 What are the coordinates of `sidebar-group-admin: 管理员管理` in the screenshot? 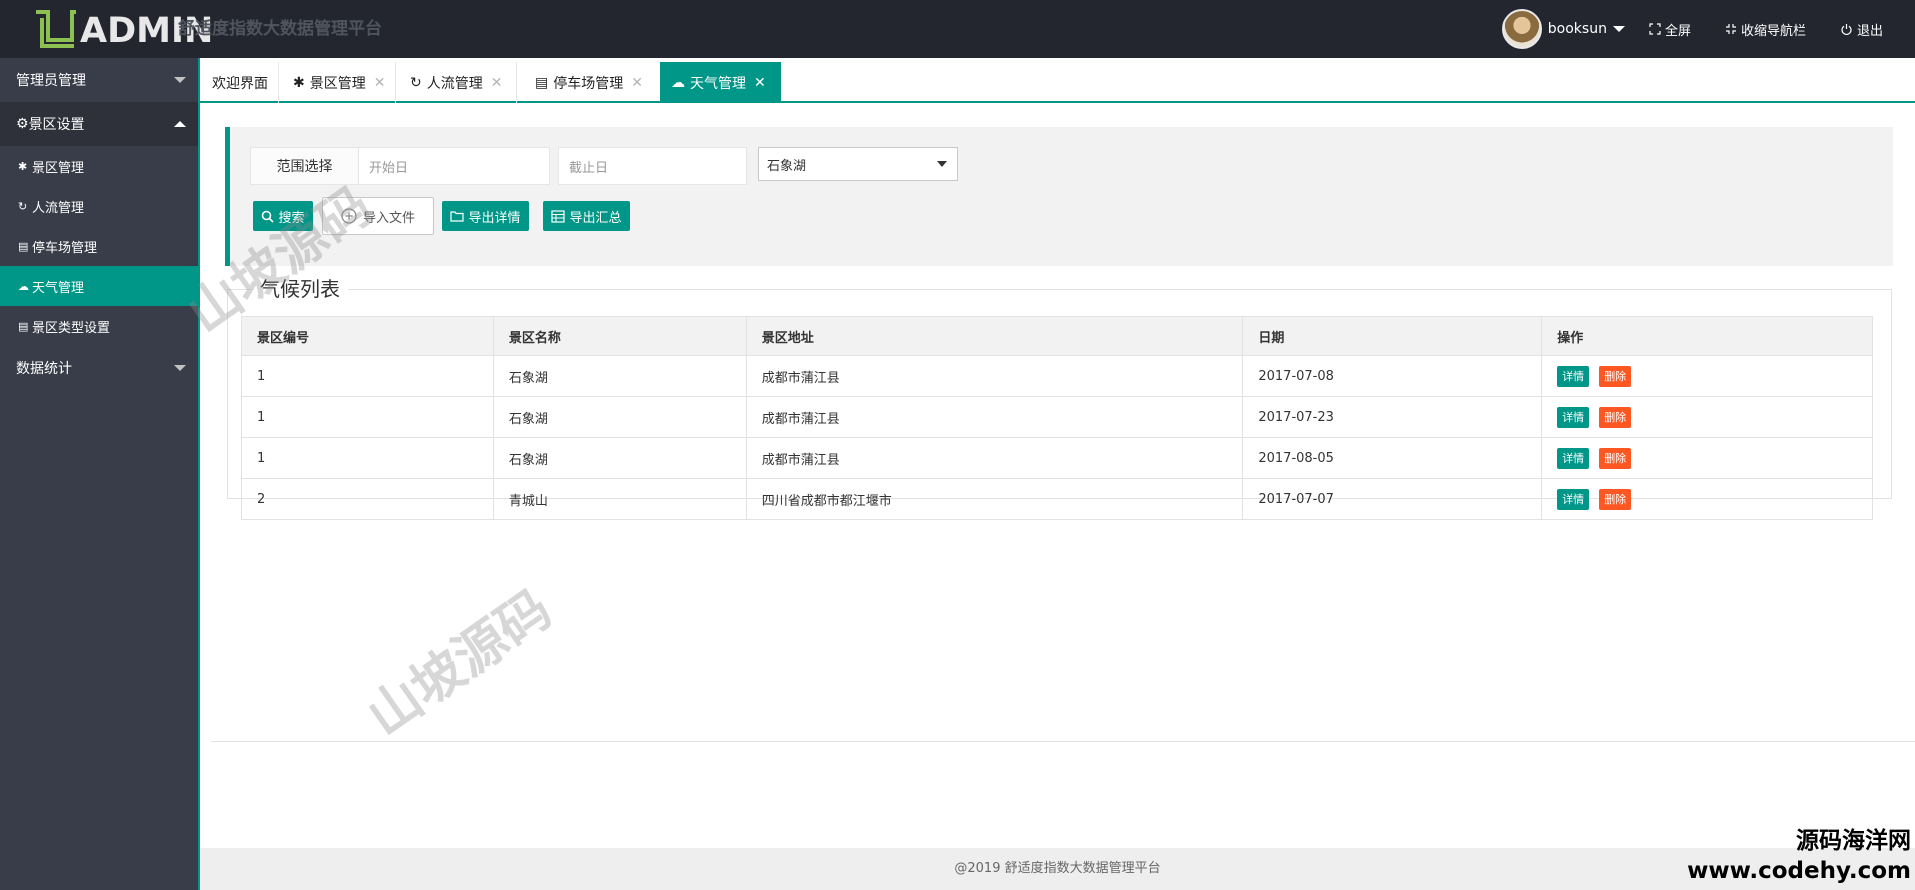 It's located at (99, 80).